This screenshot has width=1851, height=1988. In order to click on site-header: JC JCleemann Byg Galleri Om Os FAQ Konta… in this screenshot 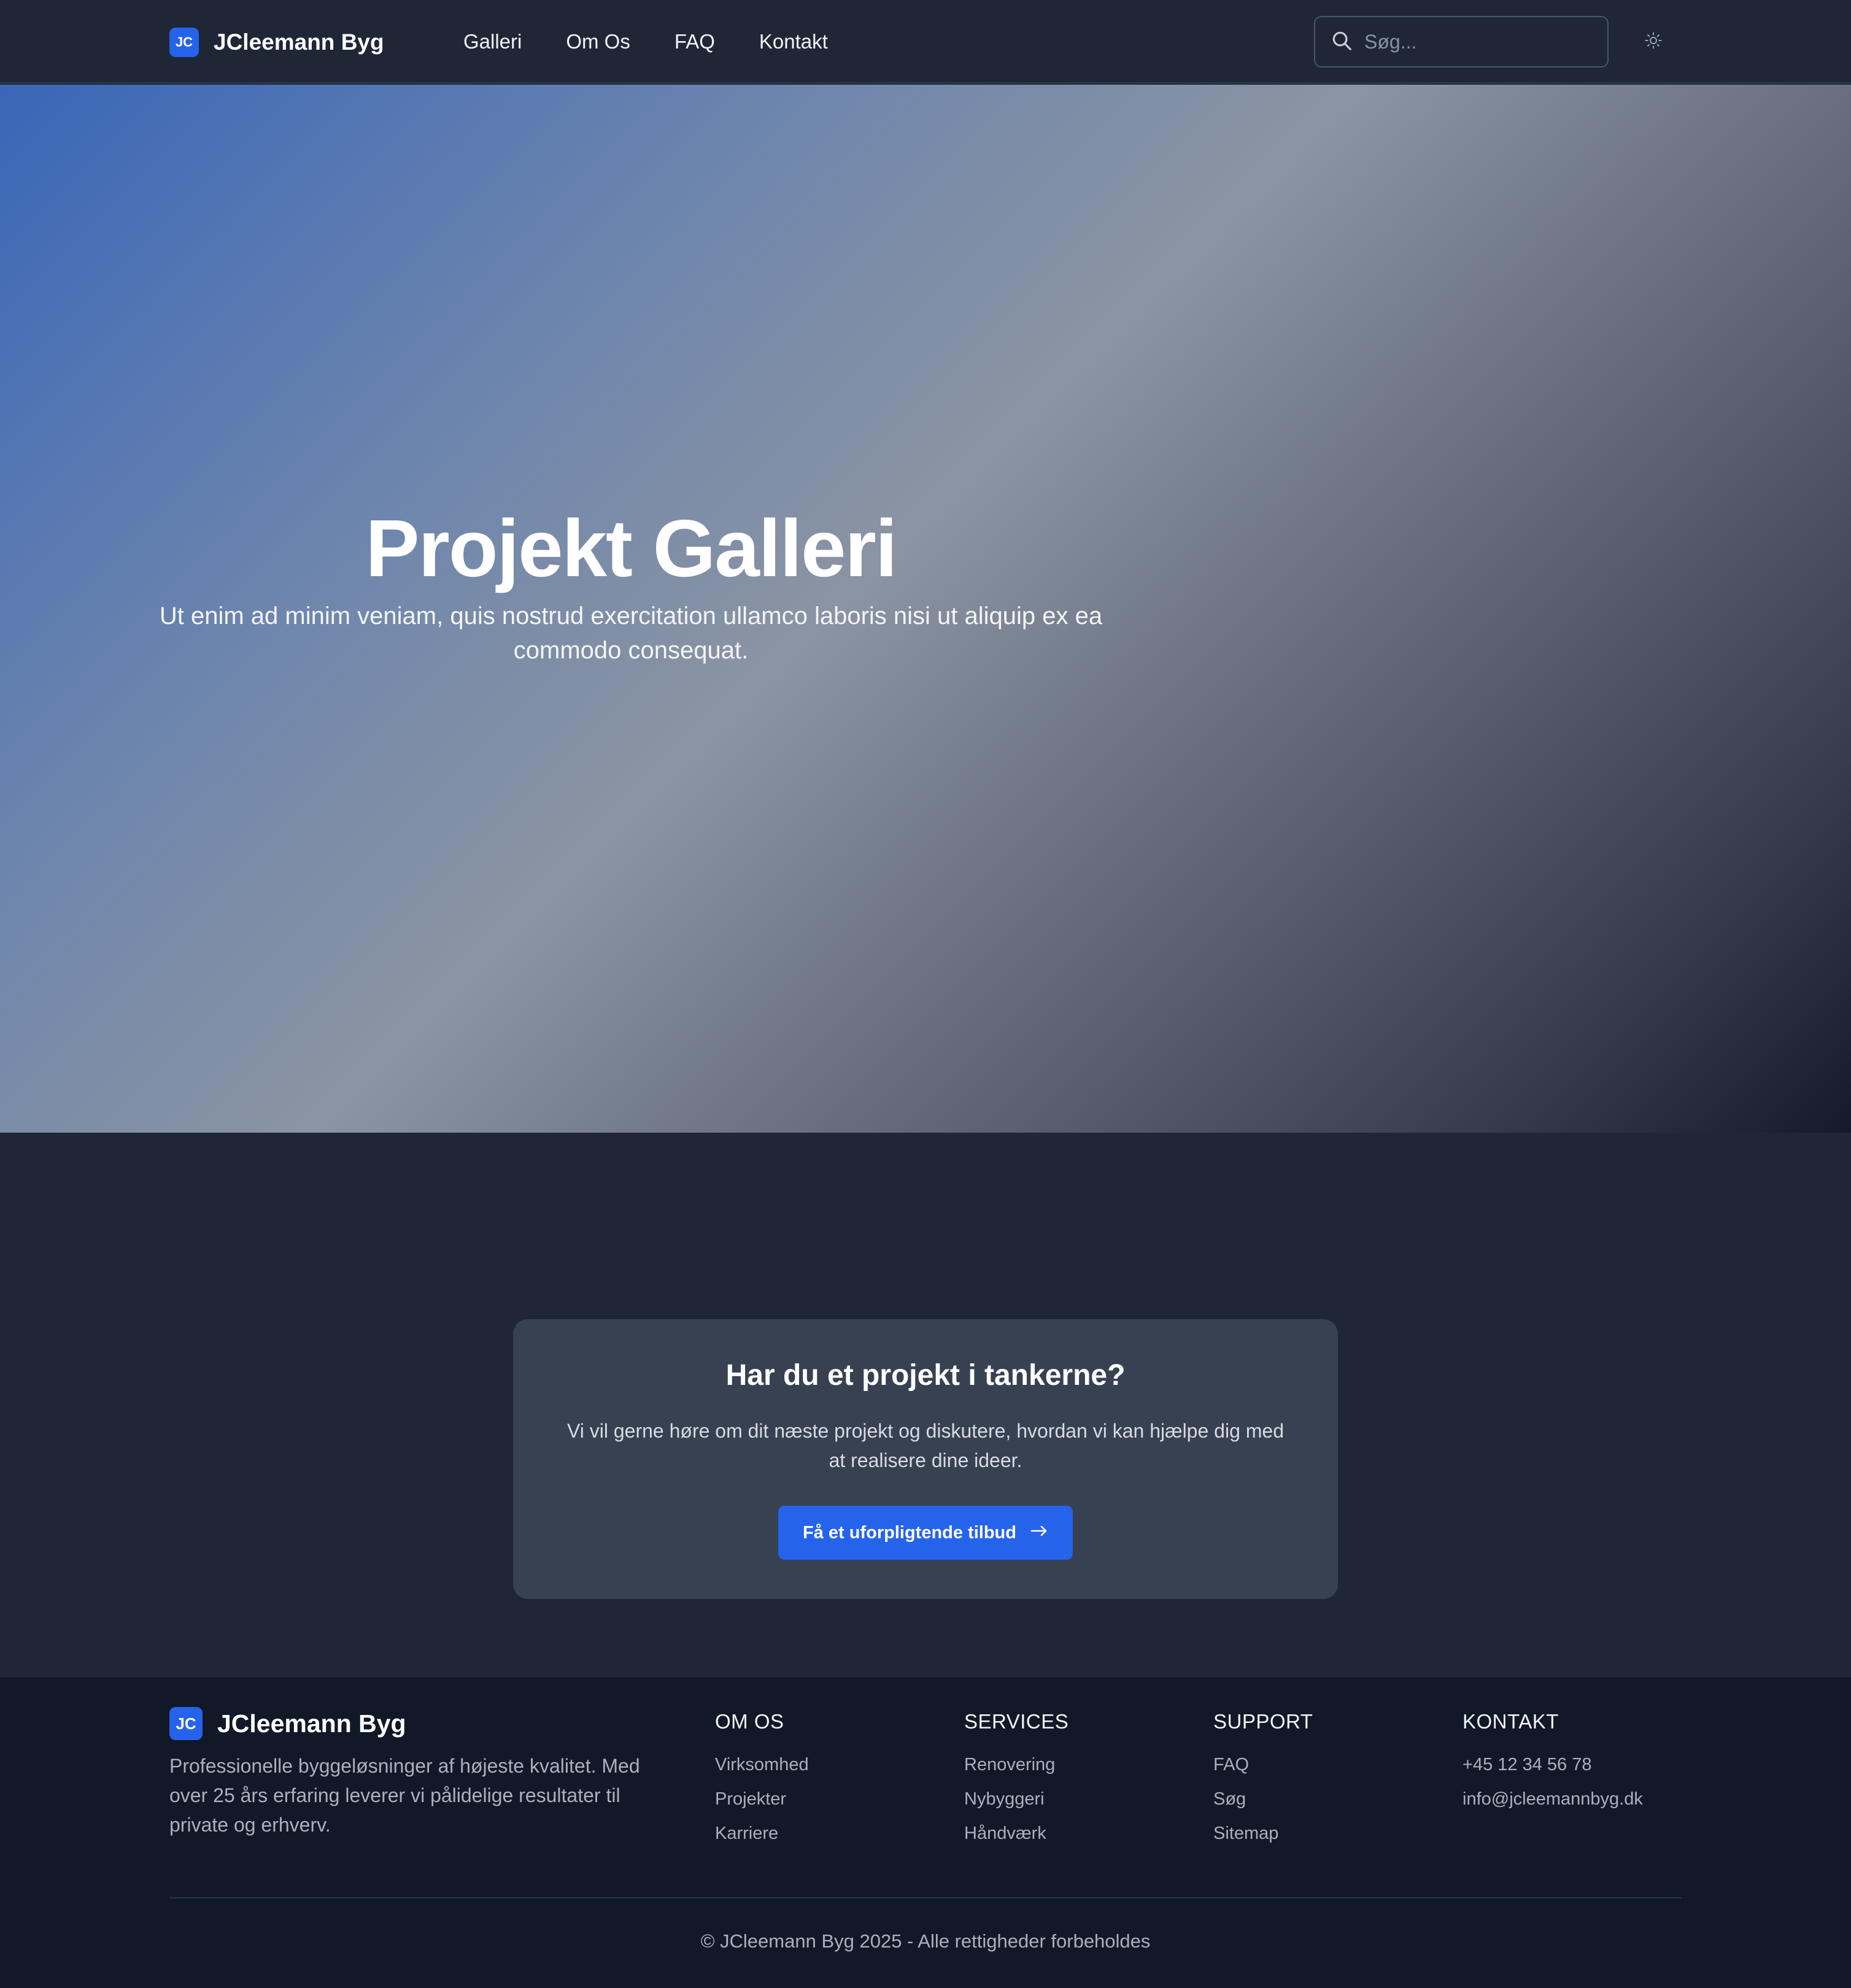, I will do `click(925, 41)`.